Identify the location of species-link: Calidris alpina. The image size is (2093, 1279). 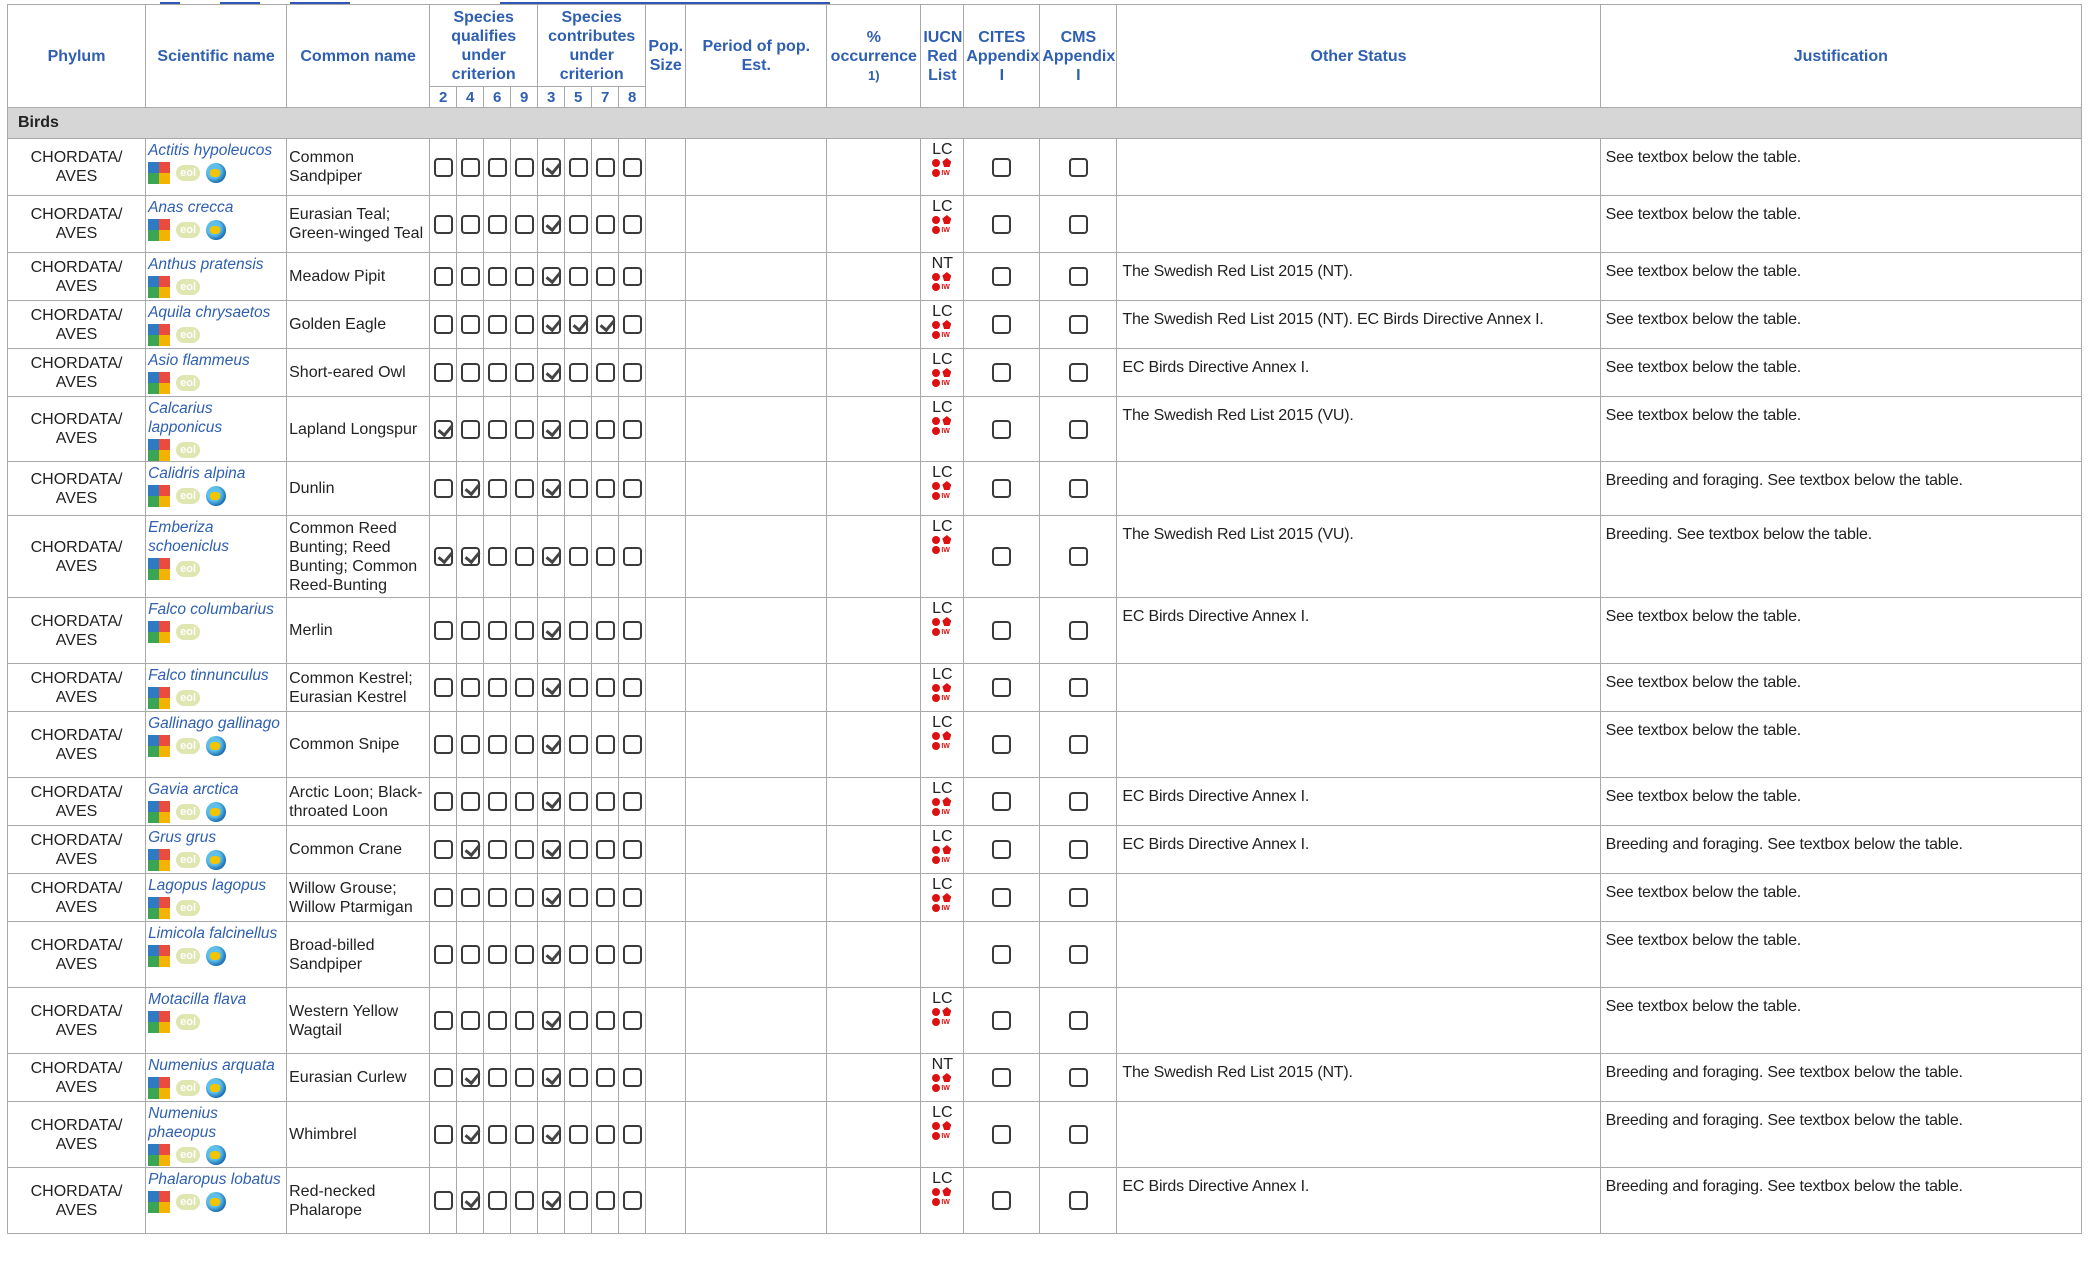
(216, 473).